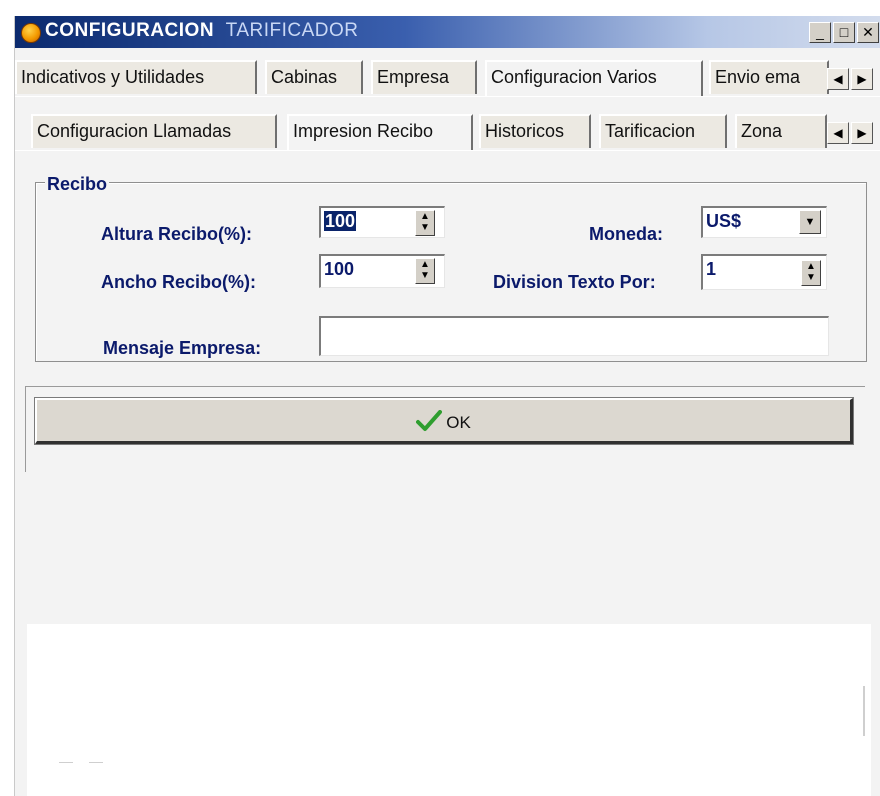 The width and height of the screenshot is (880, 796). I want to click on tab-configuracion-llamadas: Configuracion Llamadas, so click(154, 131).